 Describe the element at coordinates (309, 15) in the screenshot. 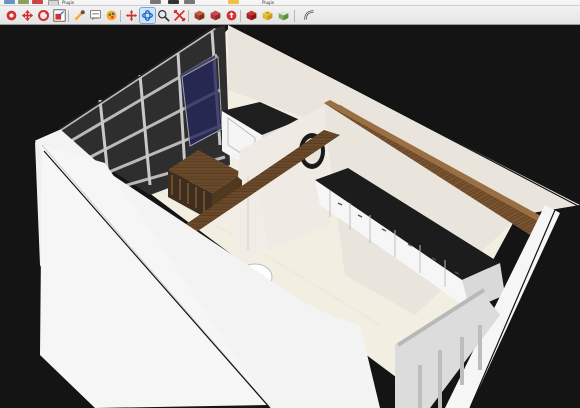

I see `follow-me-icon` at that location.